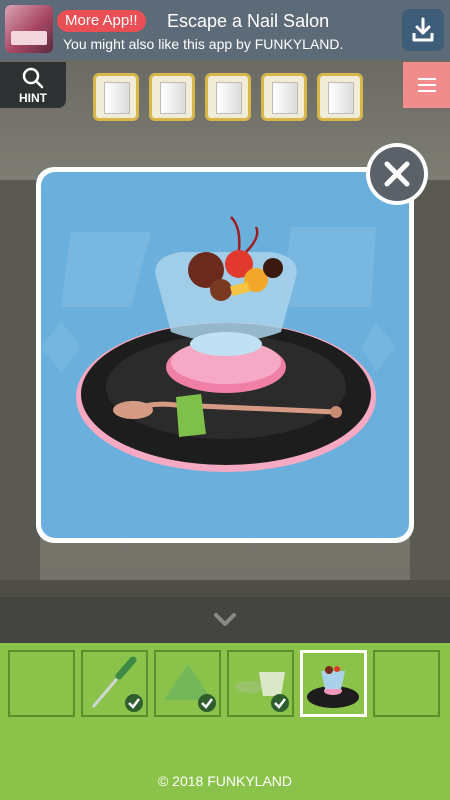 This screenshot has width=450, height=800. Describe the element at coordinates (33, 78) in the screenshot. I see `search-icon` at that location.